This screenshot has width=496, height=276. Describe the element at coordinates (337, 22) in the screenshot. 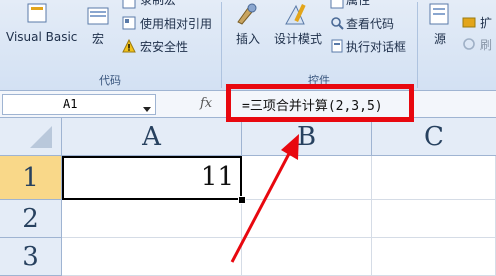

I see `view-code-icon` at that location.